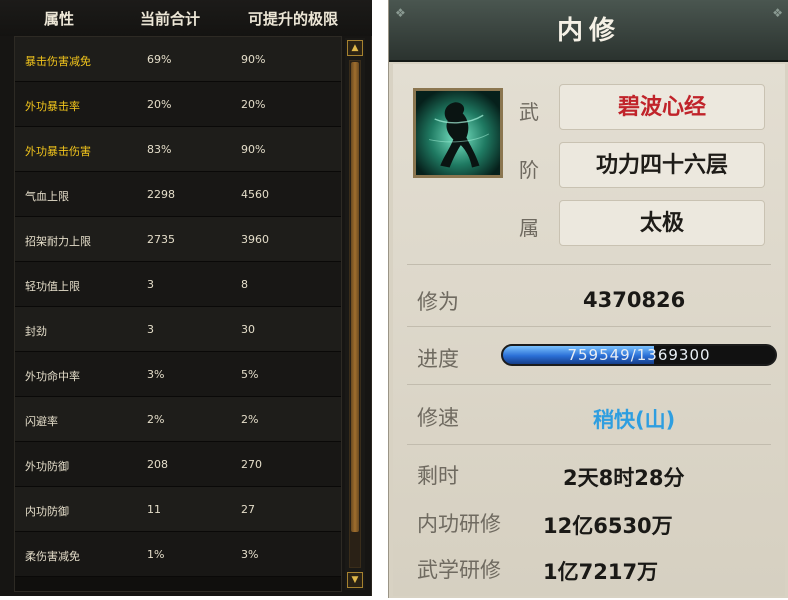 Image resolution: width=788 pixels, height=600 pixels. What do you see at coordinates (250, 554) in the screenshot?
I see `attribute-max: 3%` at bounding box center [250, 554].